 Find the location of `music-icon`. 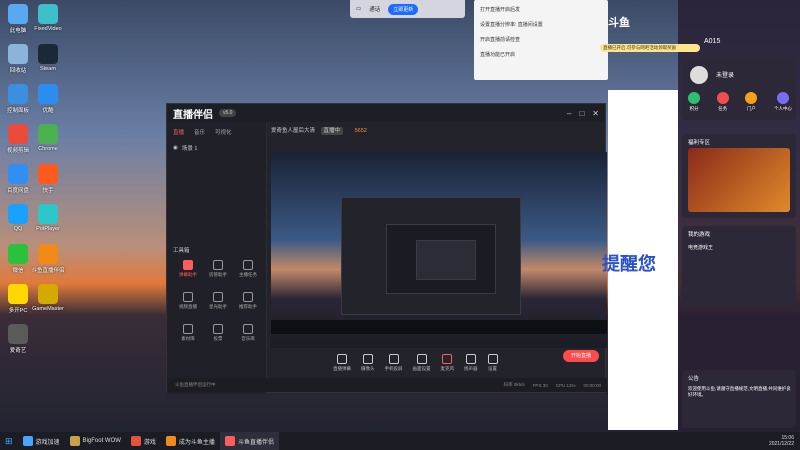

music-icon is located at coordinates (248, 329).